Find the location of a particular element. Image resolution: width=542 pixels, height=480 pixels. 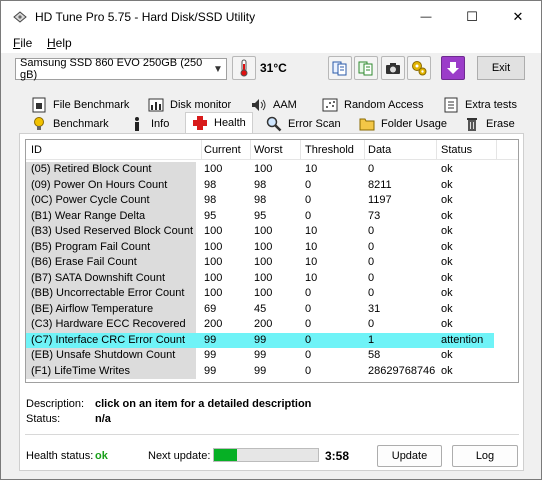

tab-file-benchmark: File Benchmark is located at coordinates (80, 104).